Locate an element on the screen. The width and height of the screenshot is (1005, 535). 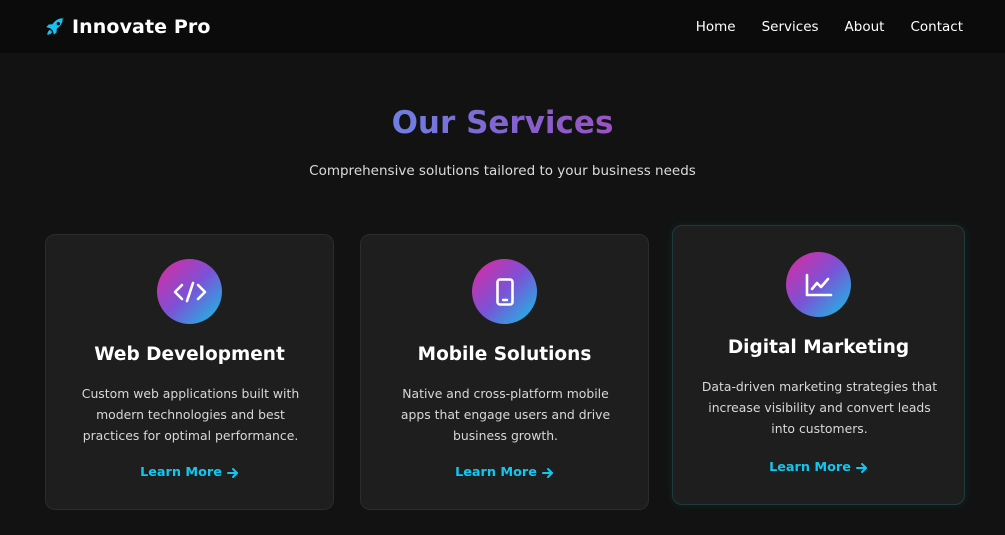
card-title: Digital Marketing is located at coordinates (818, 347).